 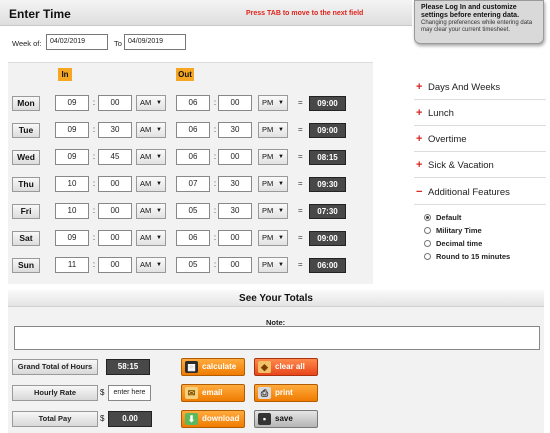 I want to click on calculate-button: ▦ calculate, so click(x=213, y=367).